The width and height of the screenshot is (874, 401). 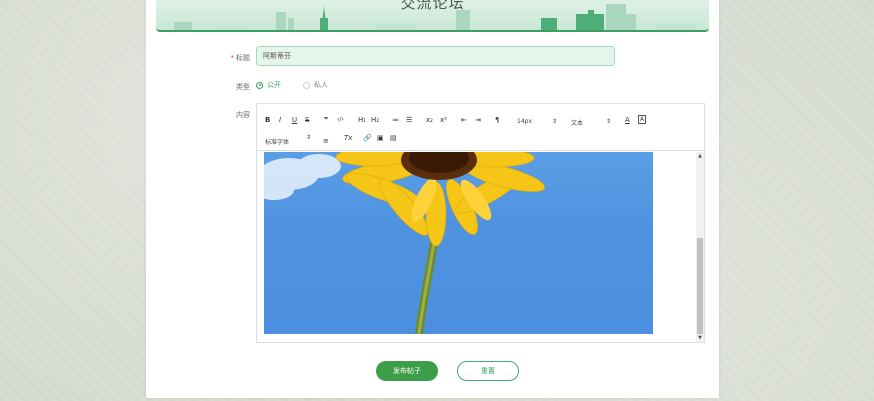 I want to click on forum-banner: 交流论坛, so click(x=432, y=16).